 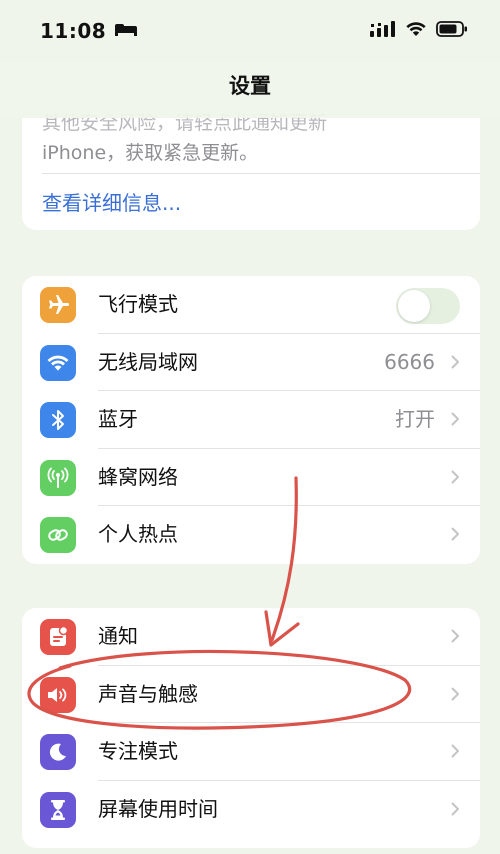 What do you see at coordinates (409, 361) in the screenshot?
I see `row-value: 6666` at bounding box center [409, 361].